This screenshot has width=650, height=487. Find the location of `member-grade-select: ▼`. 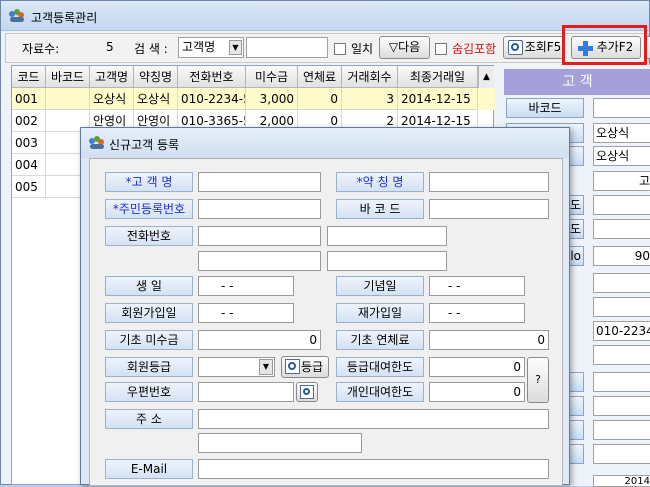

member-grade-select: ▼ is located at coordinates (236, 367).